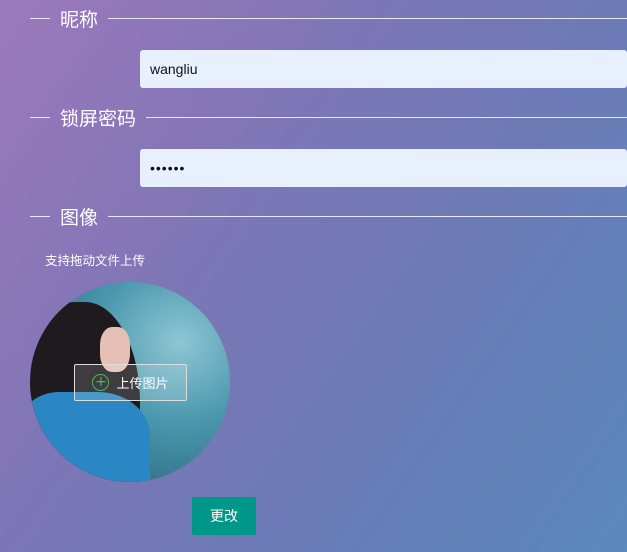 Image resolution: width=627 pixels, height=552 pixels. I want to click on nickname-input, so click(383, 69).